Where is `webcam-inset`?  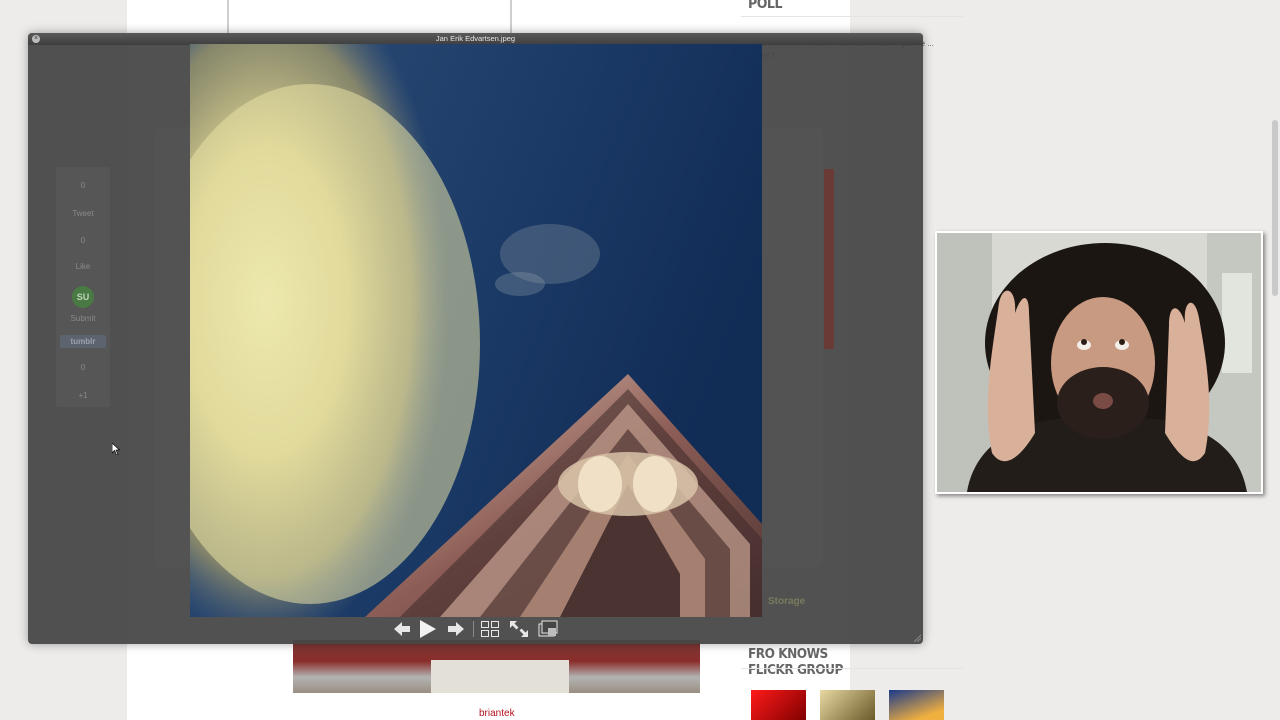
webcam-inset is located at coordinates (1099, 362).